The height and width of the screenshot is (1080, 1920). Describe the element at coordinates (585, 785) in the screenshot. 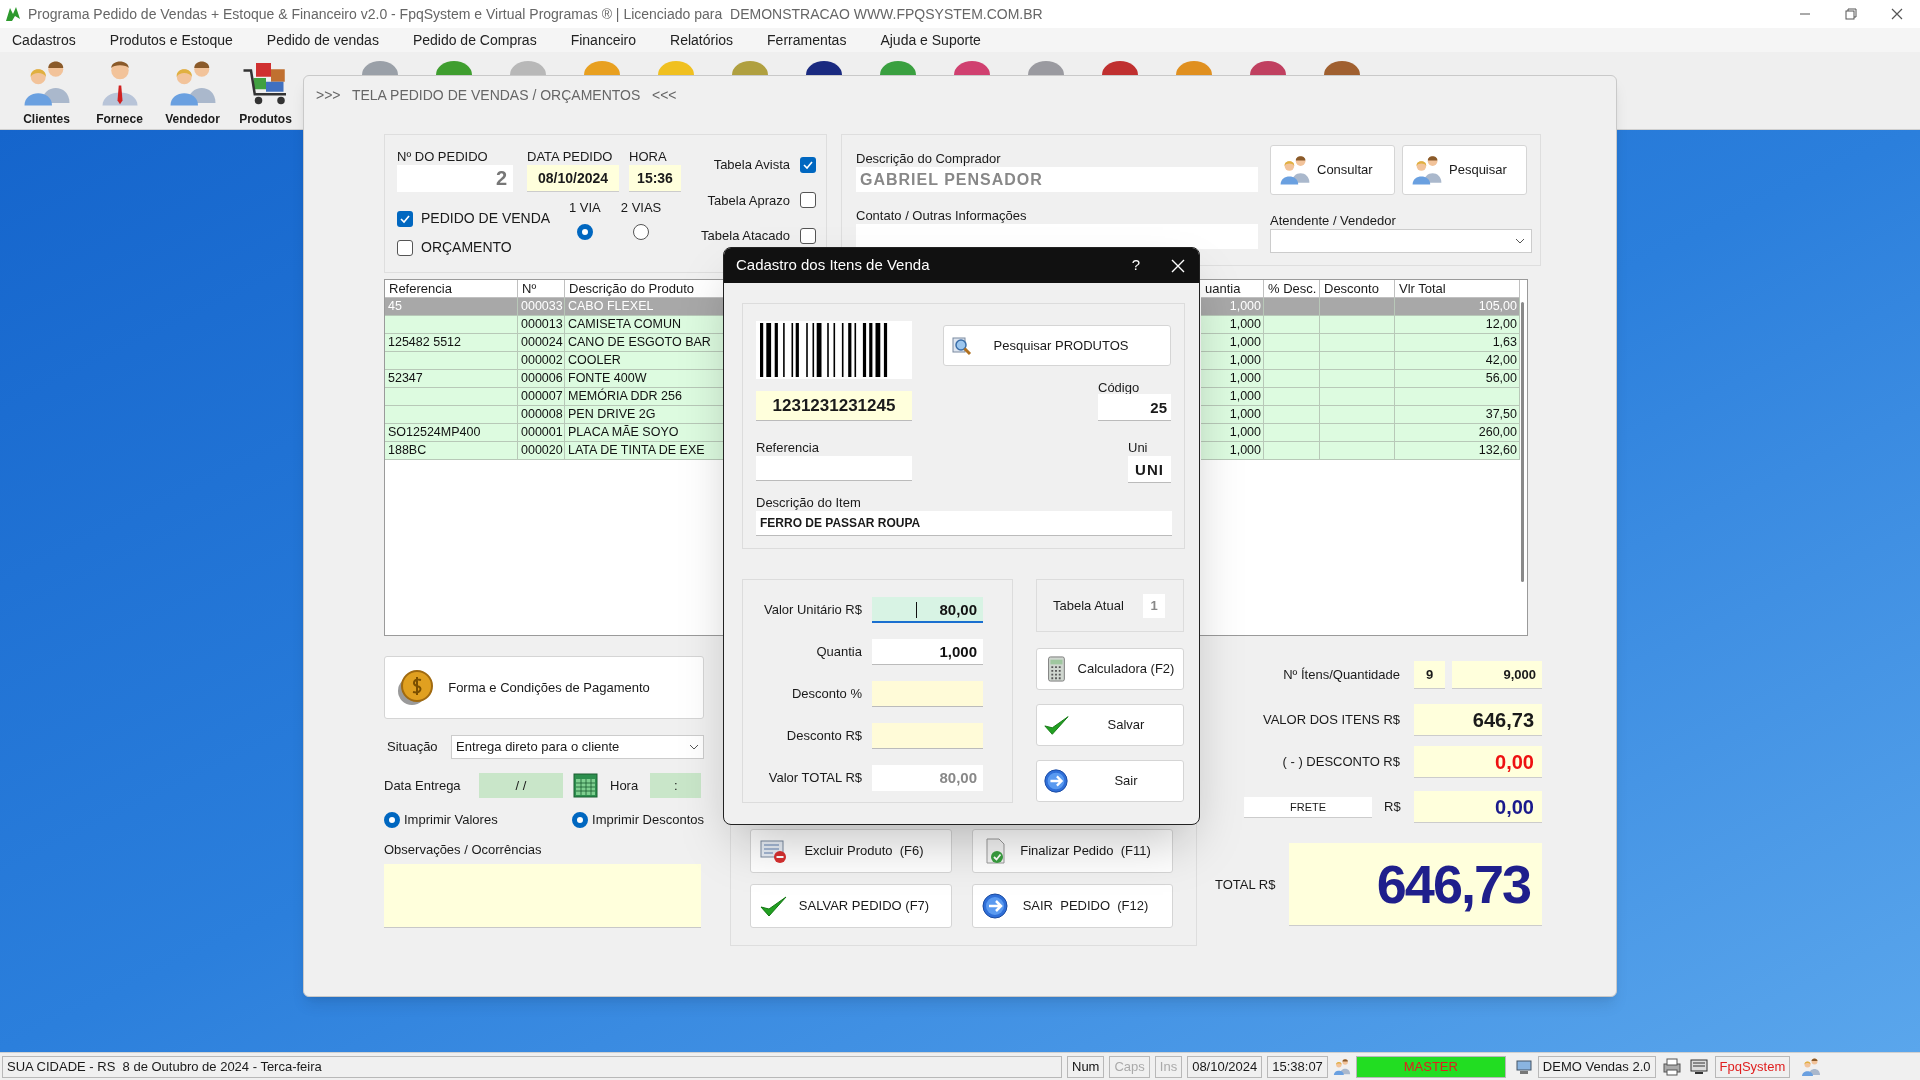

I see `calendar-icon` at that location.